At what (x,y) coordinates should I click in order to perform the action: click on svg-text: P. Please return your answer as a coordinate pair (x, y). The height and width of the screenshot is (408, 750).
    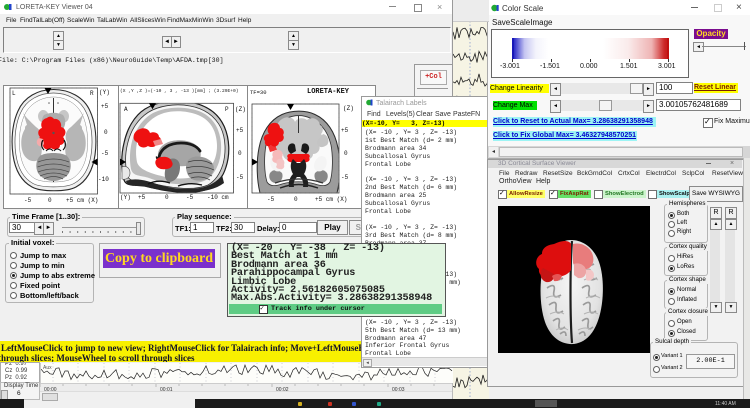
    Looking at the image, I should click on (227, 109).